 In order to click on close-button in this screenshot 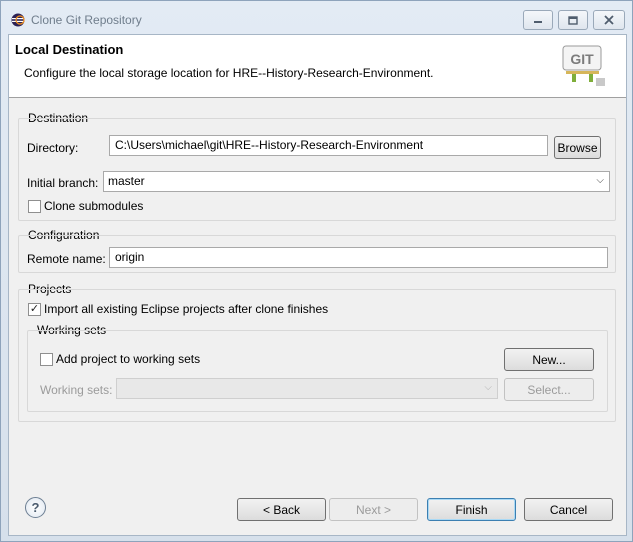, I will do `click(609, 20)`.